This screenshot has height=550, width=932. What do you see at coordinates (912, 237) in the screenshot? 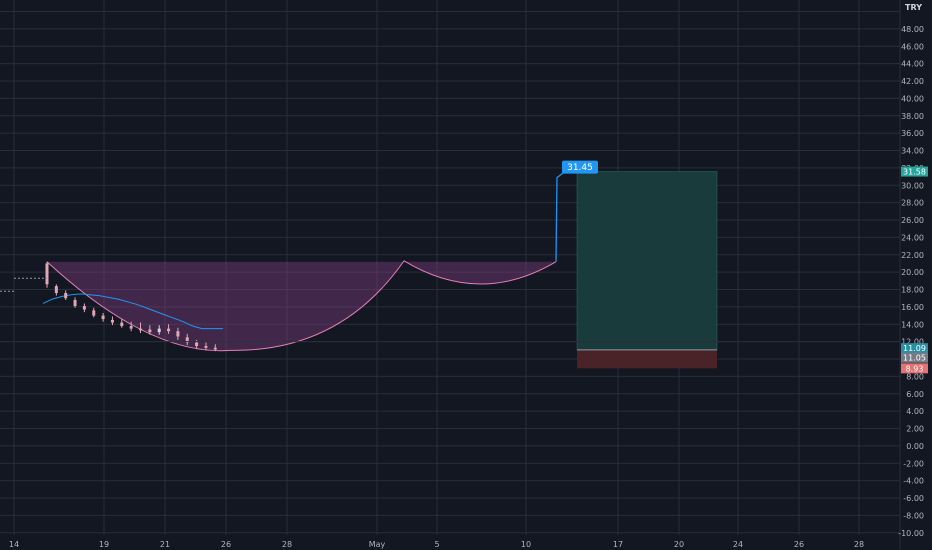
I see `y-tick-label: 24.00` at bounding box center [912, 237].